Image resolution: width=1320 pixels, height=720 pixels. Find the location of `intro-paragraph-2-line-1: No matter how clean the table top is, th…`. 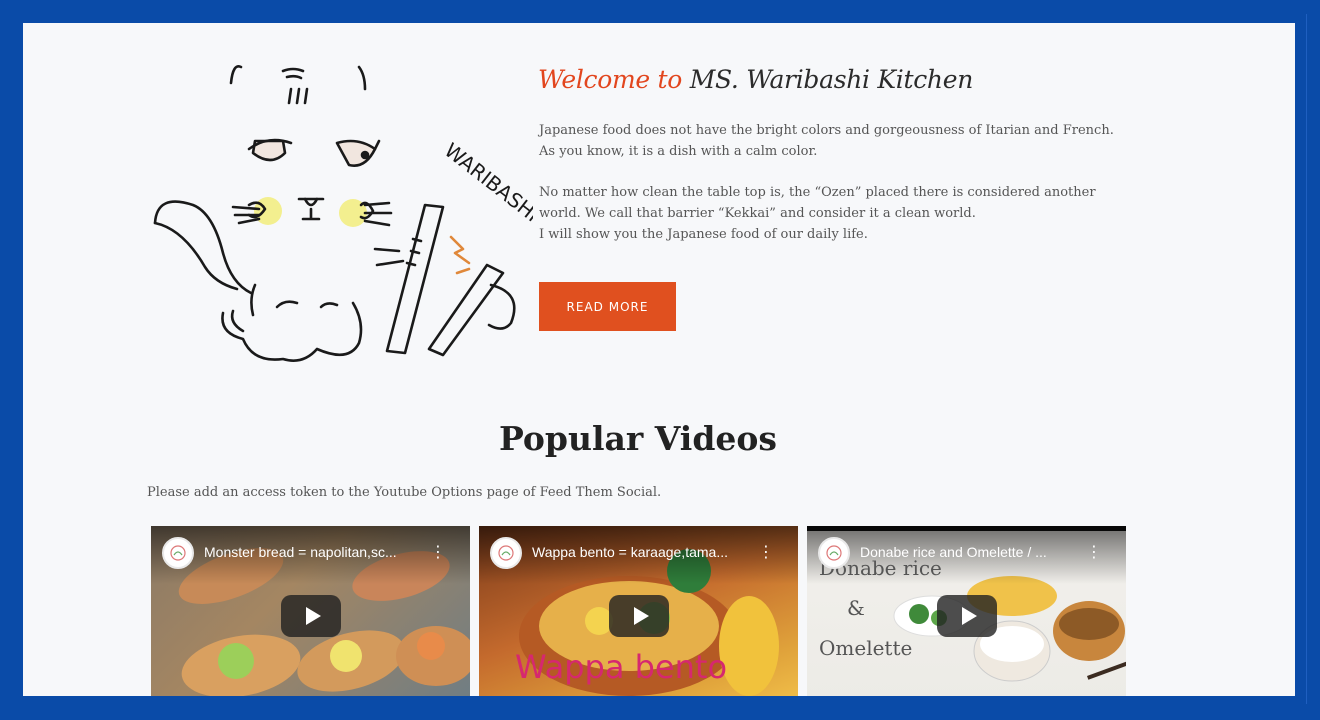

intro-paragraph-2-line-1: No matter how clean the table top is, th… is located at coordinates (817, 203).